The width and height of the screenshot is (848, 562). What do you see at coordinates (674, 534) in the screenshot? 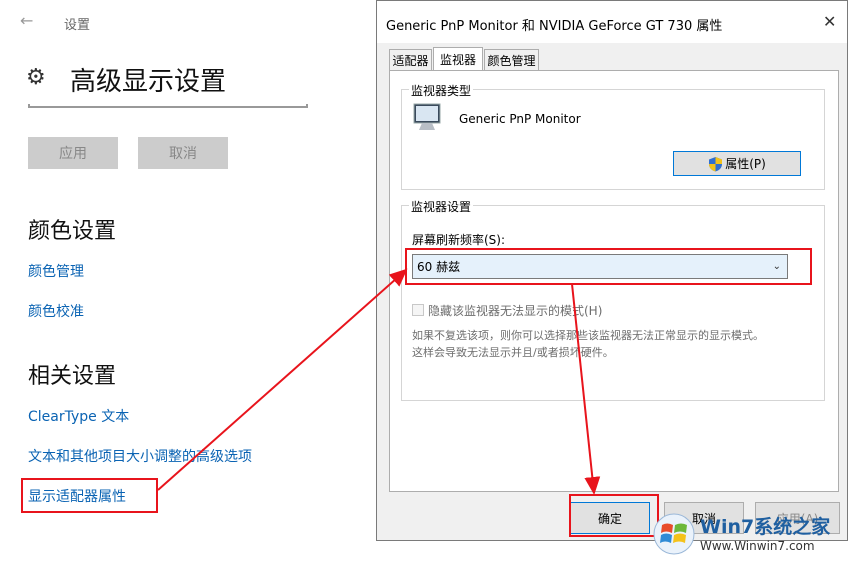
I see `windows-logo-icon` at bounding box center [674, 534].